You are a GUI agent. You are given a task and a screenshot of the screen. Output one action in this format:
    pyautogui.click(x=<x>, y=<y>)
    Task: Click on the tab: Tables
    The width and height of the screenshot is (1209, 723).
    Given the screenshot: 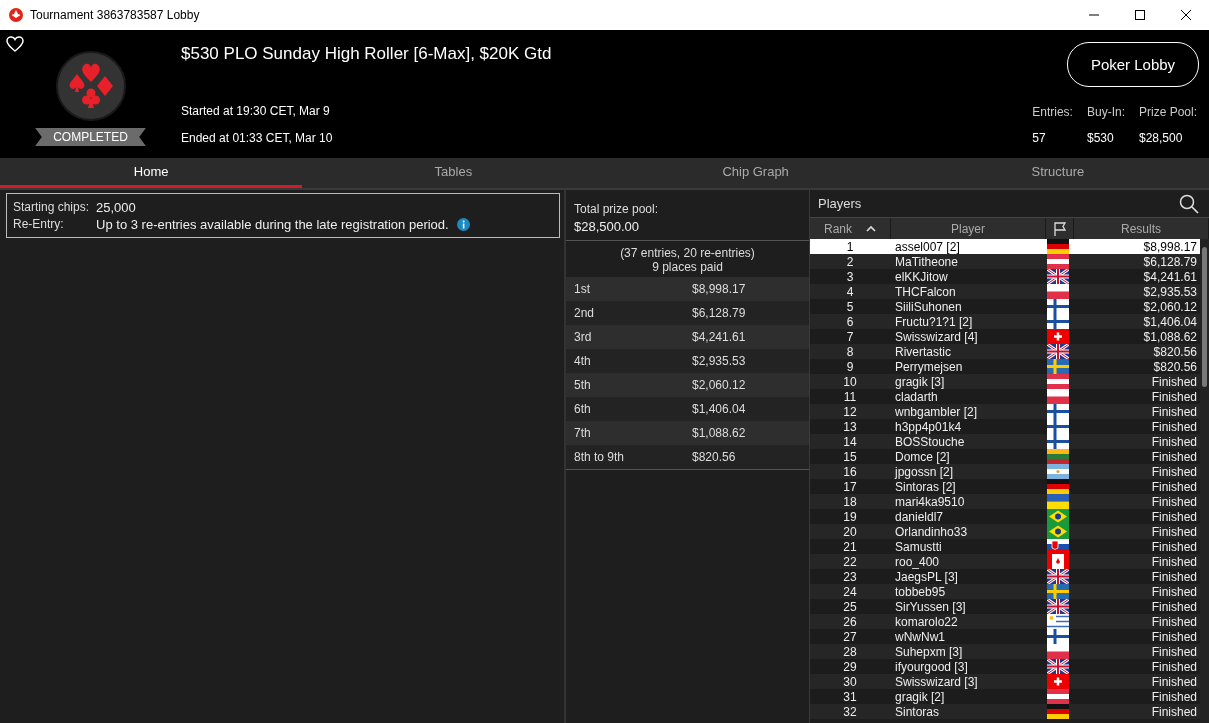 What is the action you would take?
    pyautogui.click(x=453, y=173)
    